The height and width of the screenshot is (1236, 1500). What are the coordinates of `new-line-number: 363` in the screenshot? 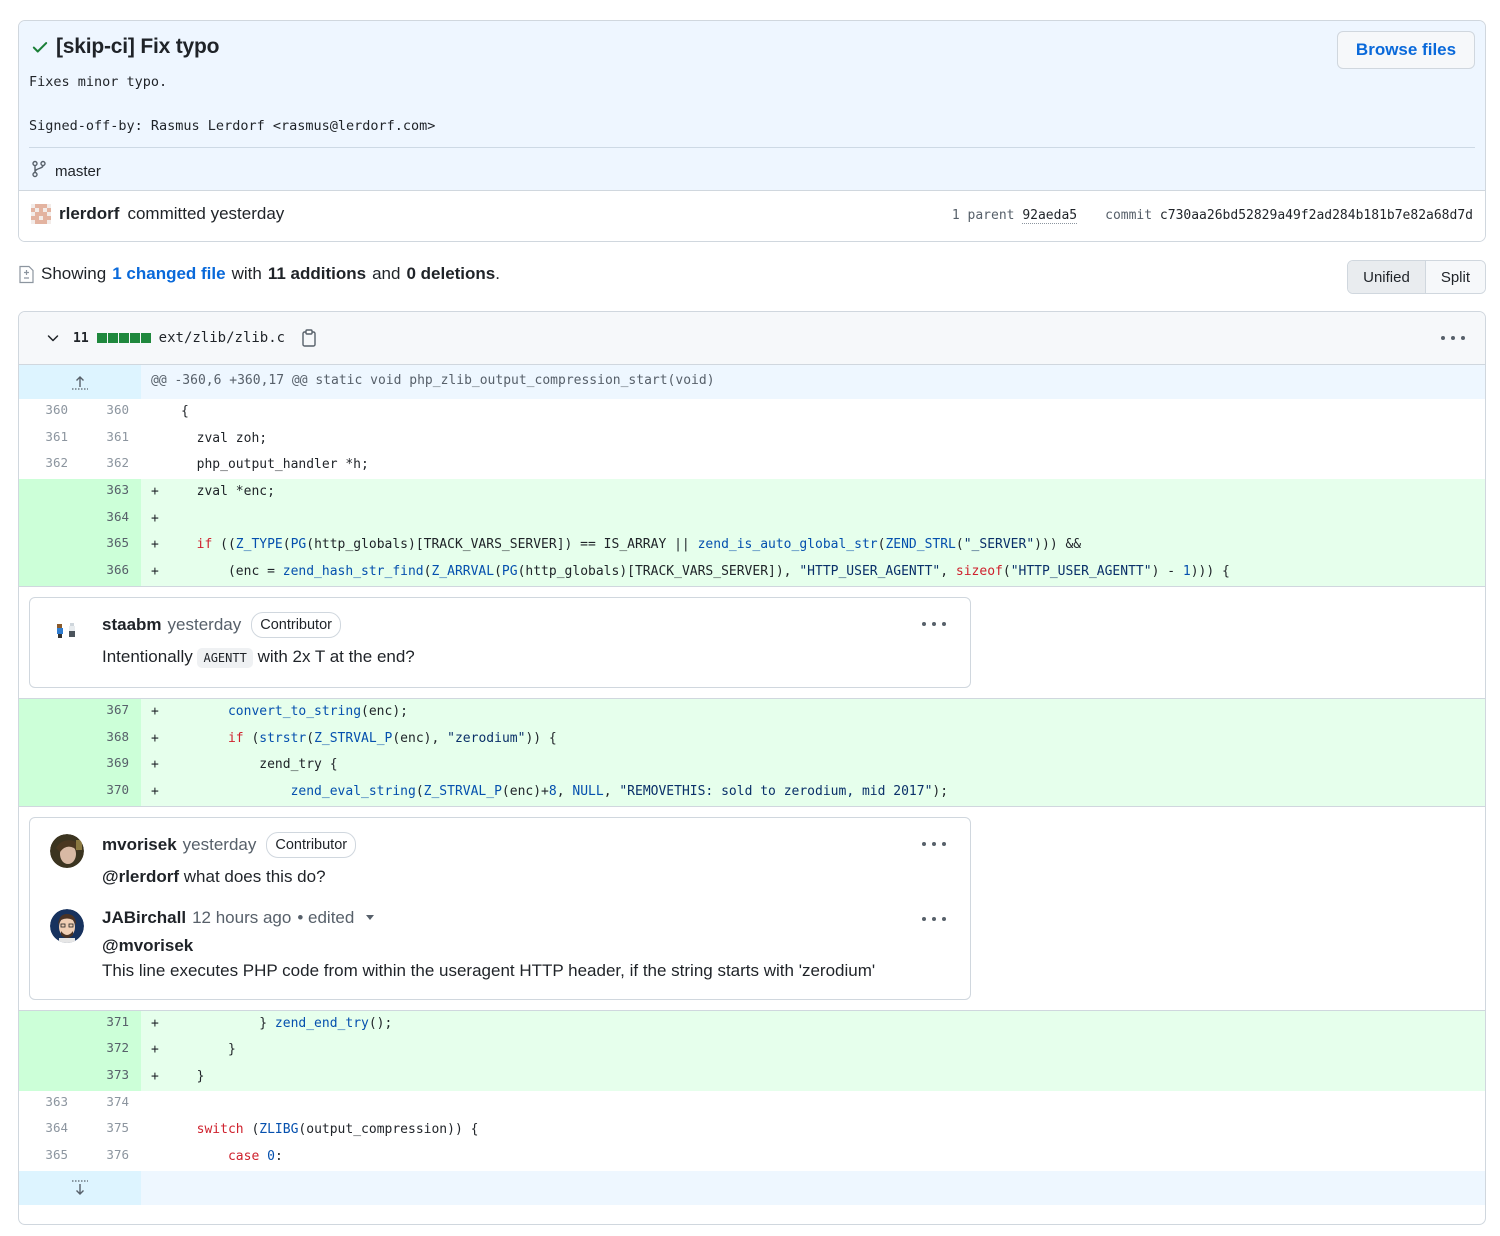 It's located at (110, 492).